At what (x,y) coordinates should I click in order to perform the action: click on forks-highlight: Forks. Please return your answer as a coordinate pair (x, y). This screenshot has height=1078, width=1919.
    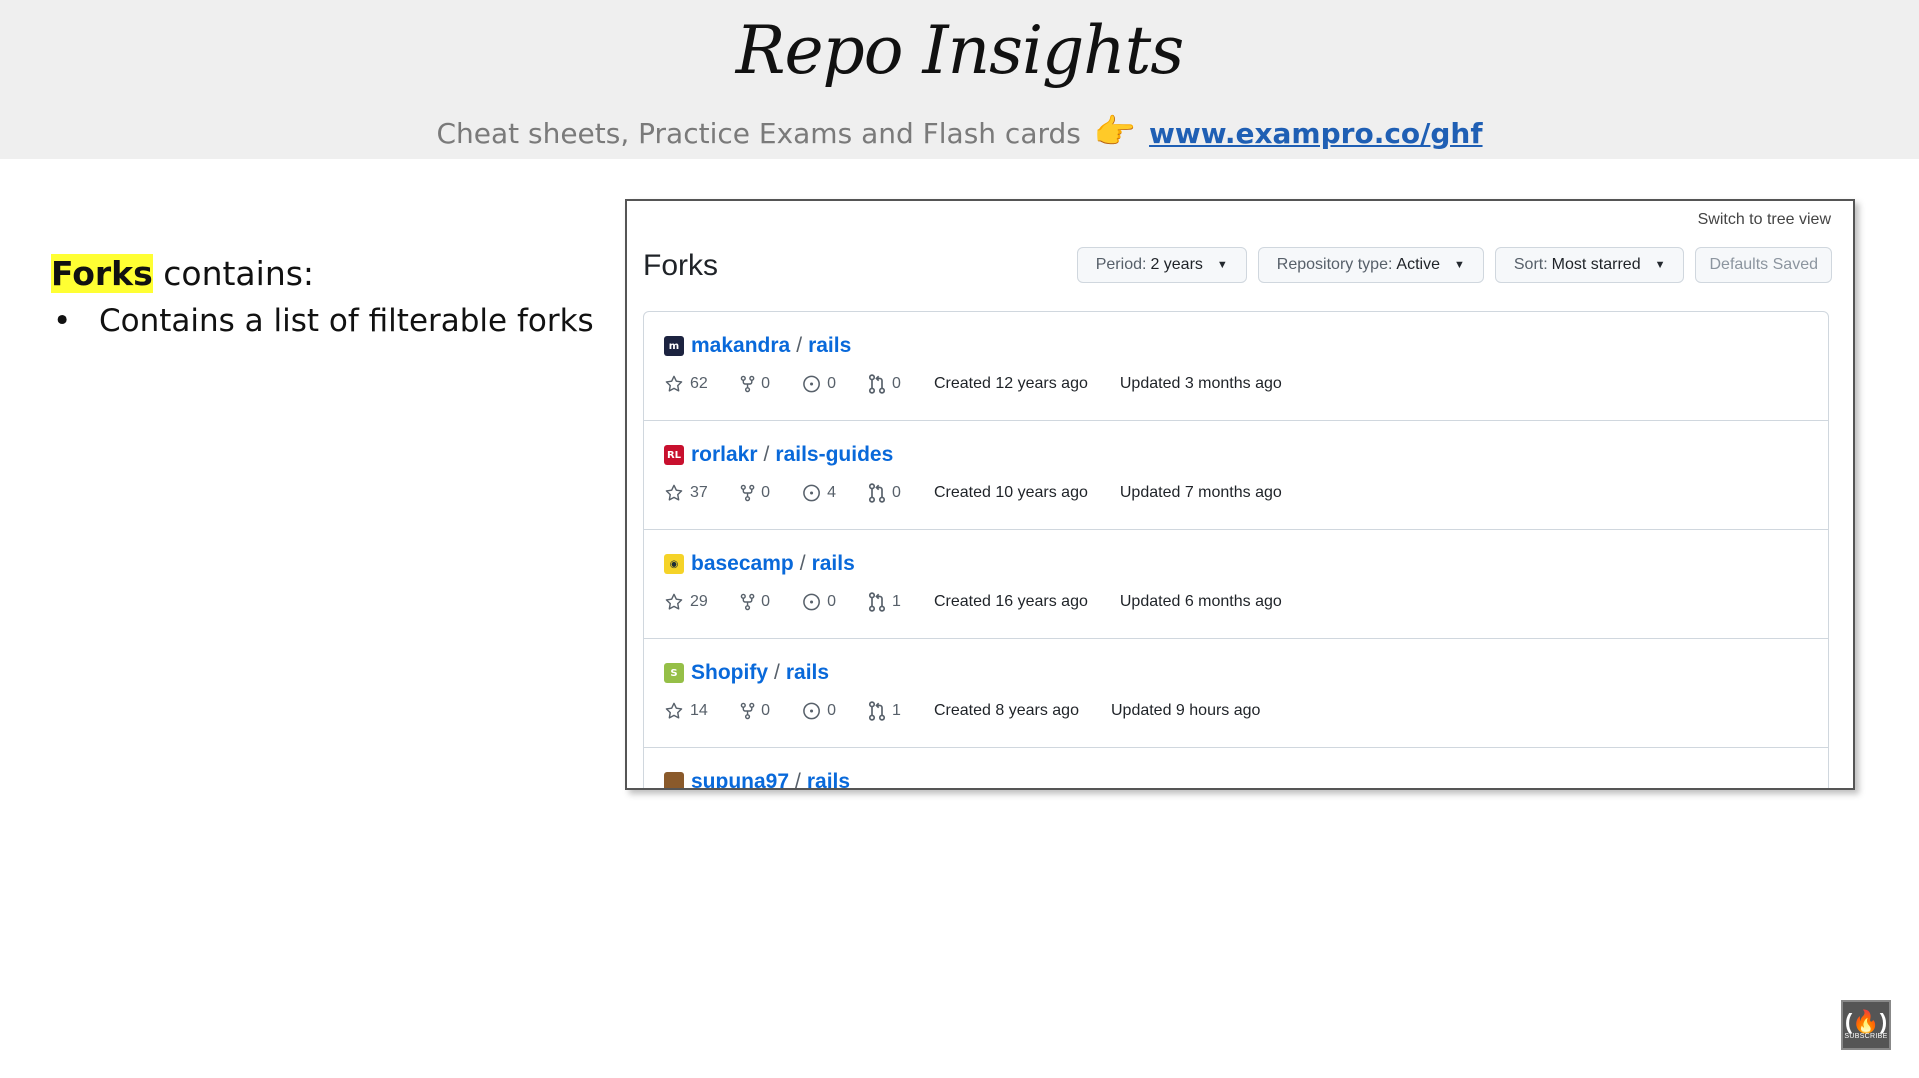
    Looking at the image, I should click on (102, 273).